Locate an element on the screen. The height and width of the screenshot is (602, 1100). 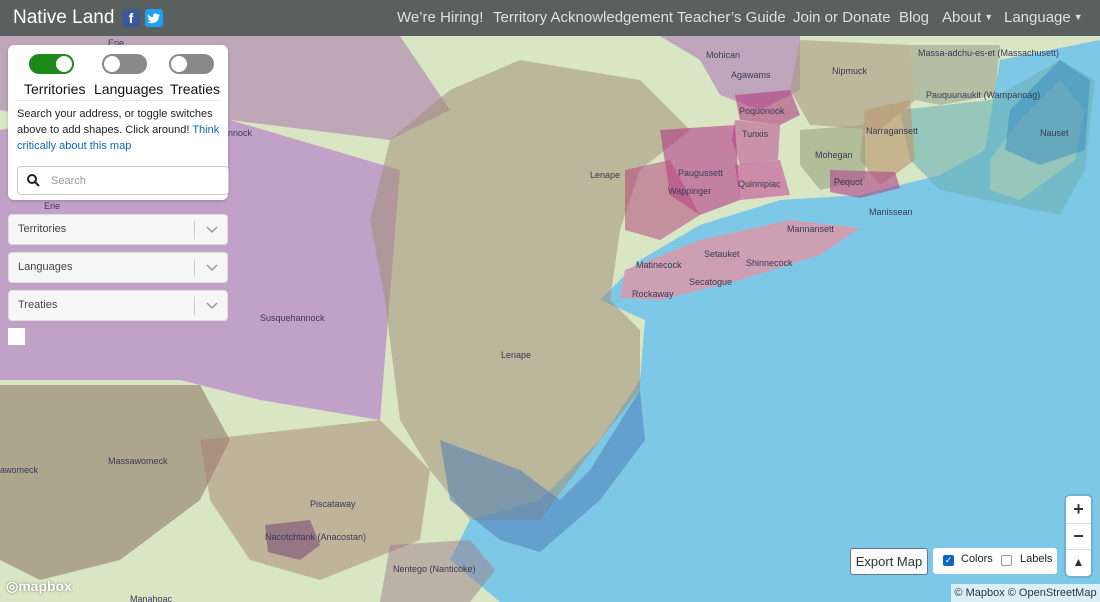
export-map-button: Export Map is located at coordinates (889, 561).